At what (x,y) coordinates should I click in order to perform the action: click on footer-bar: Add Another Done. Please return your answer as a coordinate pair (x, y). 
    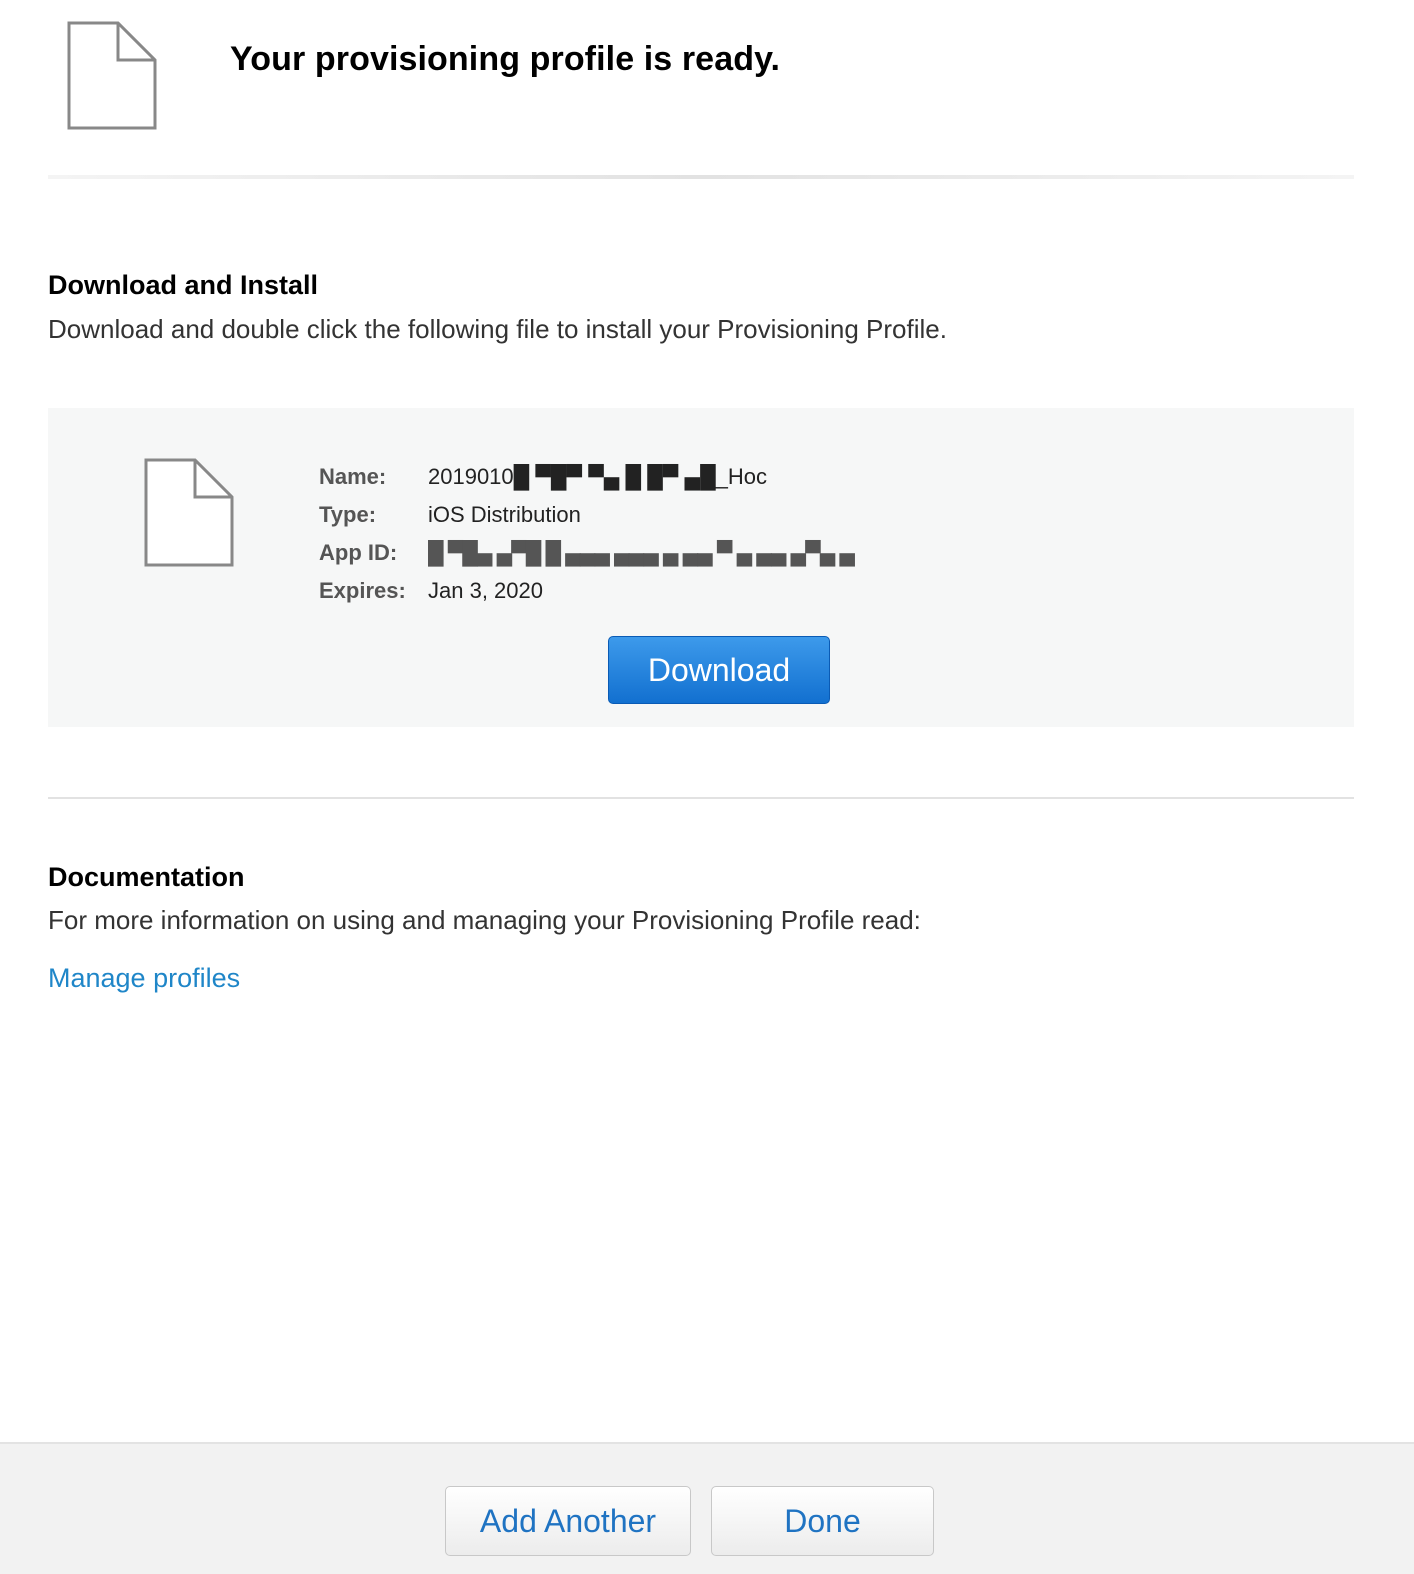
    Looking at the image, I should click on (707, 1508).